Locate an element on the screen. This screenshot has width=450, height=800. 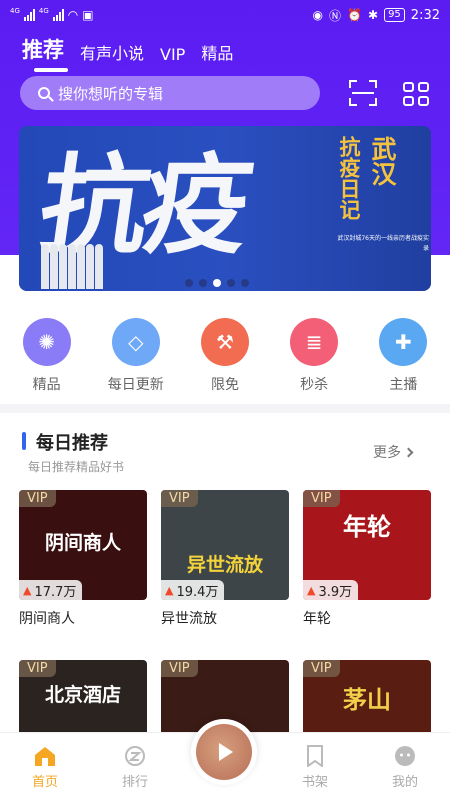
profile-icon is located at coordinates (405, 756).